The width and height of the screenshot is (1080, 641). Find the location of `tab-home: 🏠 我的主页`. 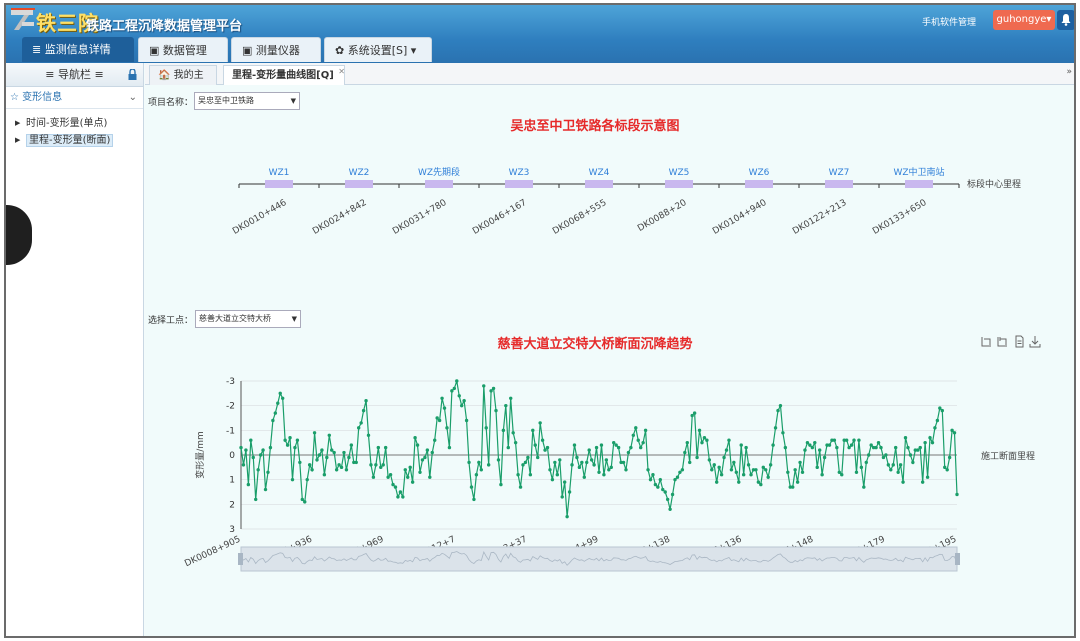

tab-home: 🏠 我的主页 is located at coordinates (183, 82).